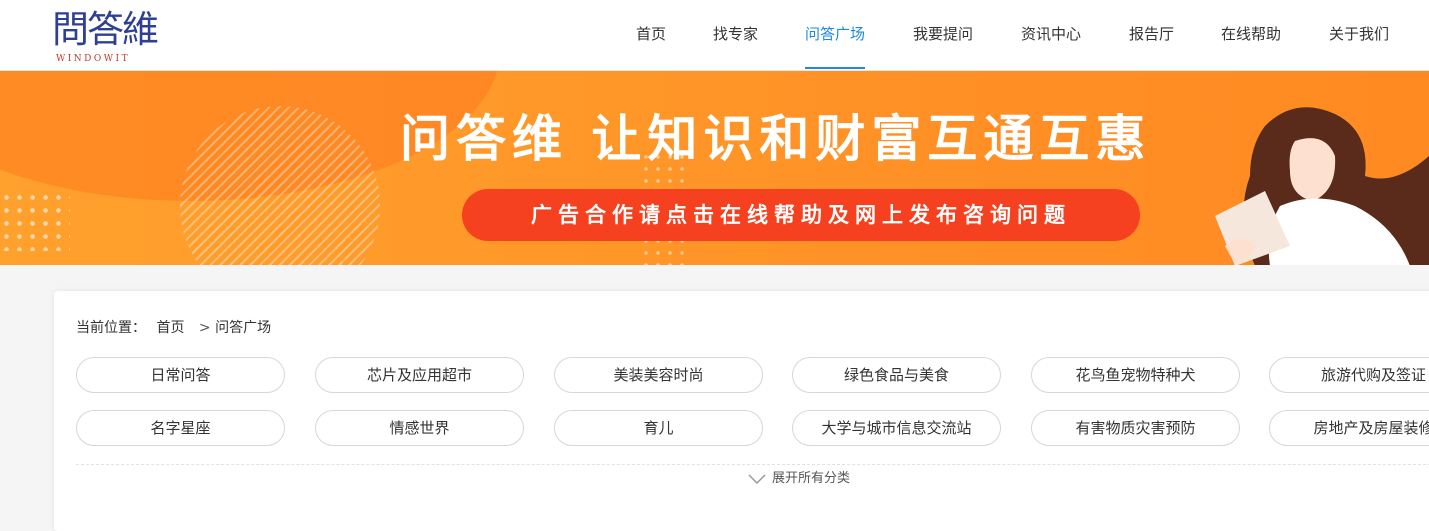 The width and height of the screenshot is (1429, 531). Describe the element at coordinates (1349, 428) in the screenshot. I see `category-real-estate: 房地产及房屋装修` at that location.